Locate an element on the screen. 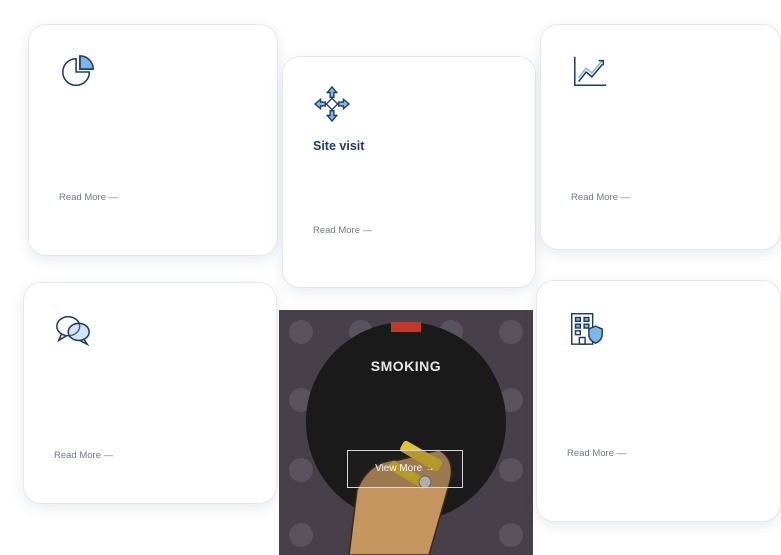 The width and height of the screenshot is (781, 555). card-title: Site visit is located at coordinates (339, 146).